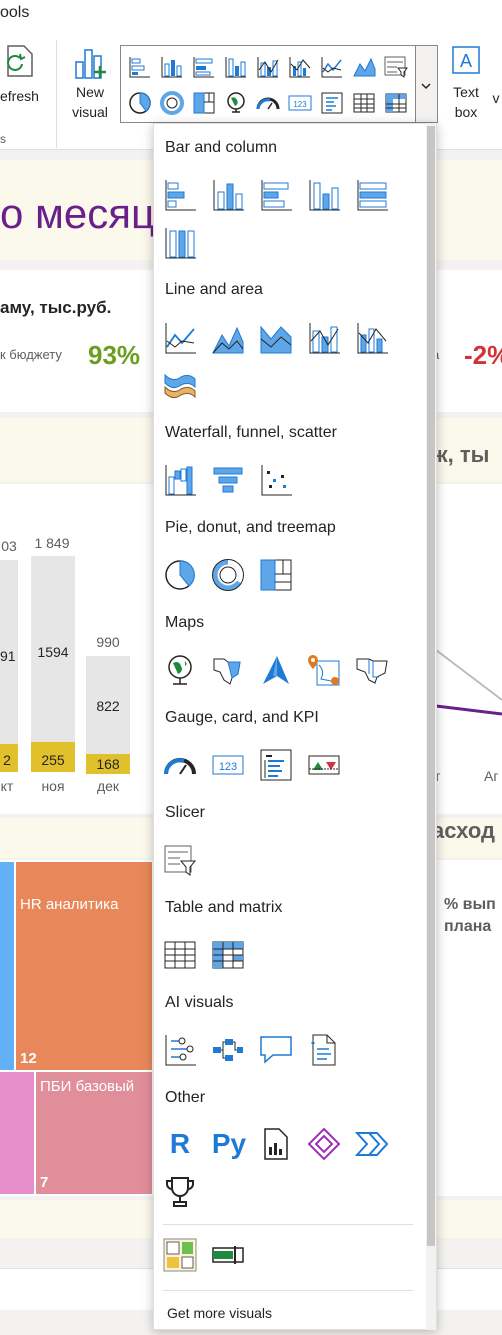 This screenshot has width=502, height=1335. Describe the element at coordinates (228, 1255) in the screenshot. I see `custom-visual-bullet-icon` at that location.